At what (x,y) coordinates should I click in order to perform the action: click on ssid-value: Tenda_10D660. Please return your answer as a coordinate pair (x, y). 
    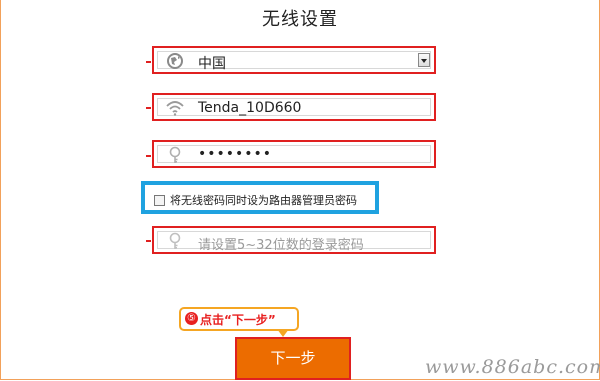
    Looking at the image, I should click on (250, 108).